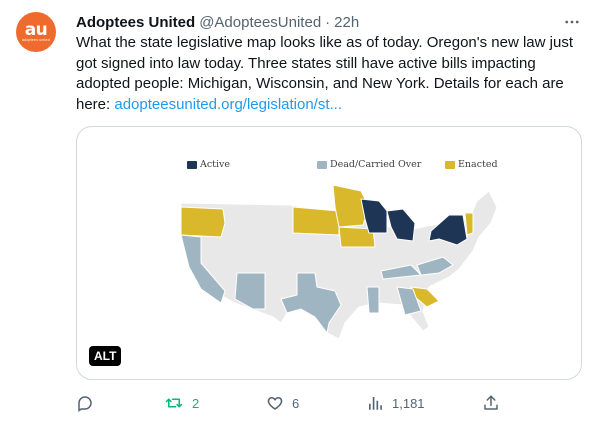 The image size is (598, 424). Describe the element at coordinates (316, 221) in the screenshot. I see `state-south-dakota-enacted` at that location.